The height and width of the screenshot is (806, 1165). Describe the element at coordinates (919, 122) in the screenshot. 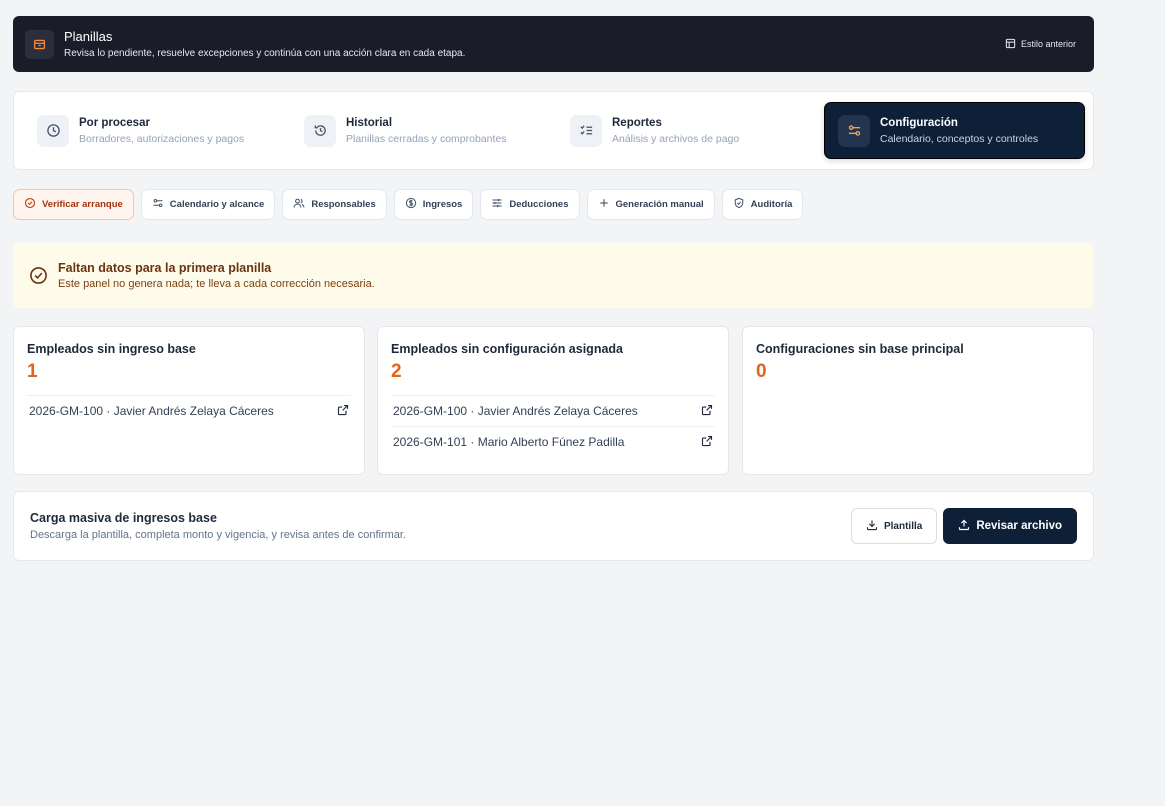

I see `stage-title: Configuración` at that location.